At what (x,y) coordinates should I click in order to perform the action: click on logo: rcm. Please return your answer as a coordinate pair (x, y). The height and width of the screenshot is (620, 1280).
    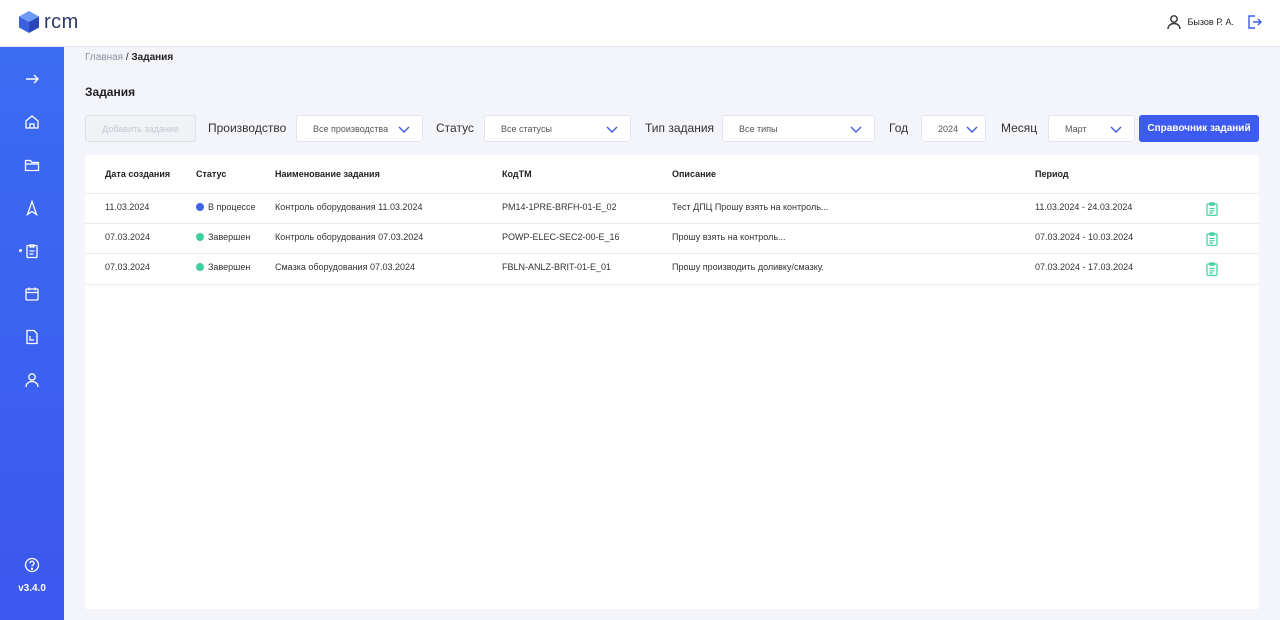
    Looking at the image, I should click on (48, 22).